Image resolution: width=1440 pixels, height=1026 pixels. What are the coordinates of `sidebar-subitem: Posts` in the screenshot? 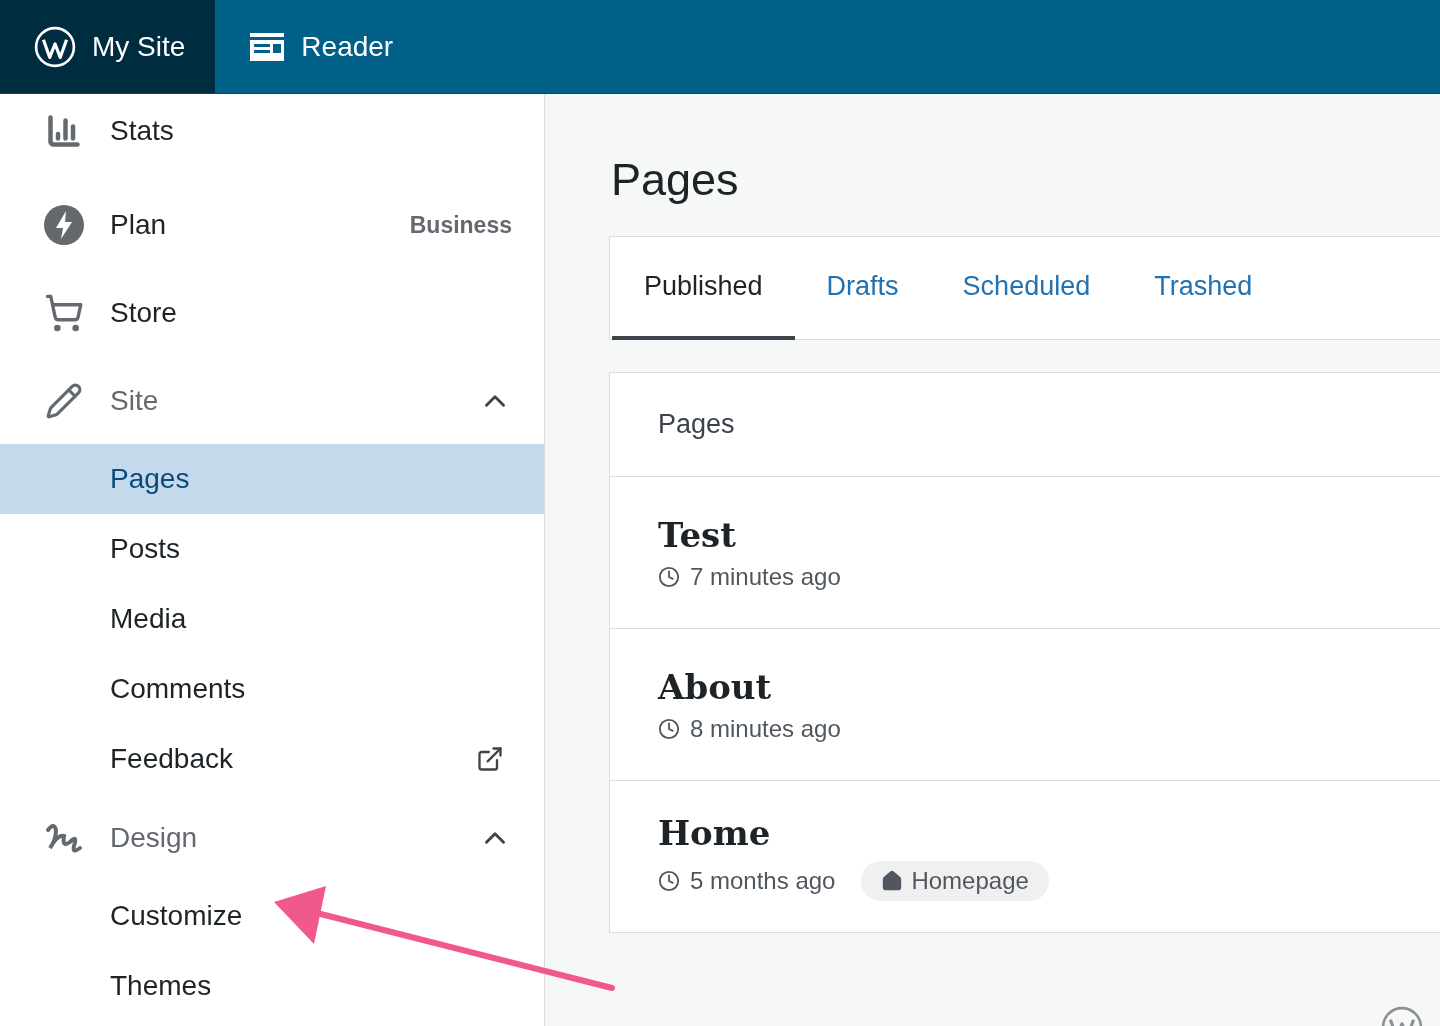 It's located at (272, 549).